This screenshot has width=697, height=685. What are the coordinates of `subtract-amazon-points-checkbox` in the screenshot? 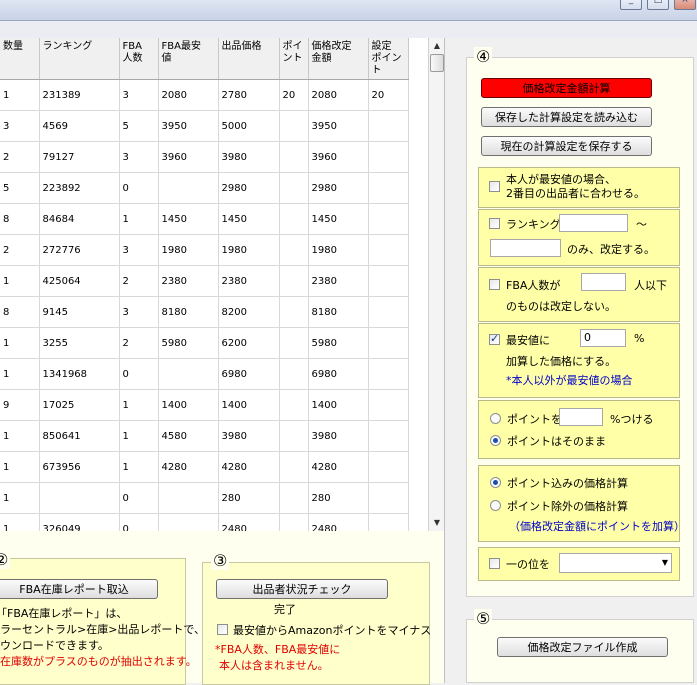 It's located at (222, 629).